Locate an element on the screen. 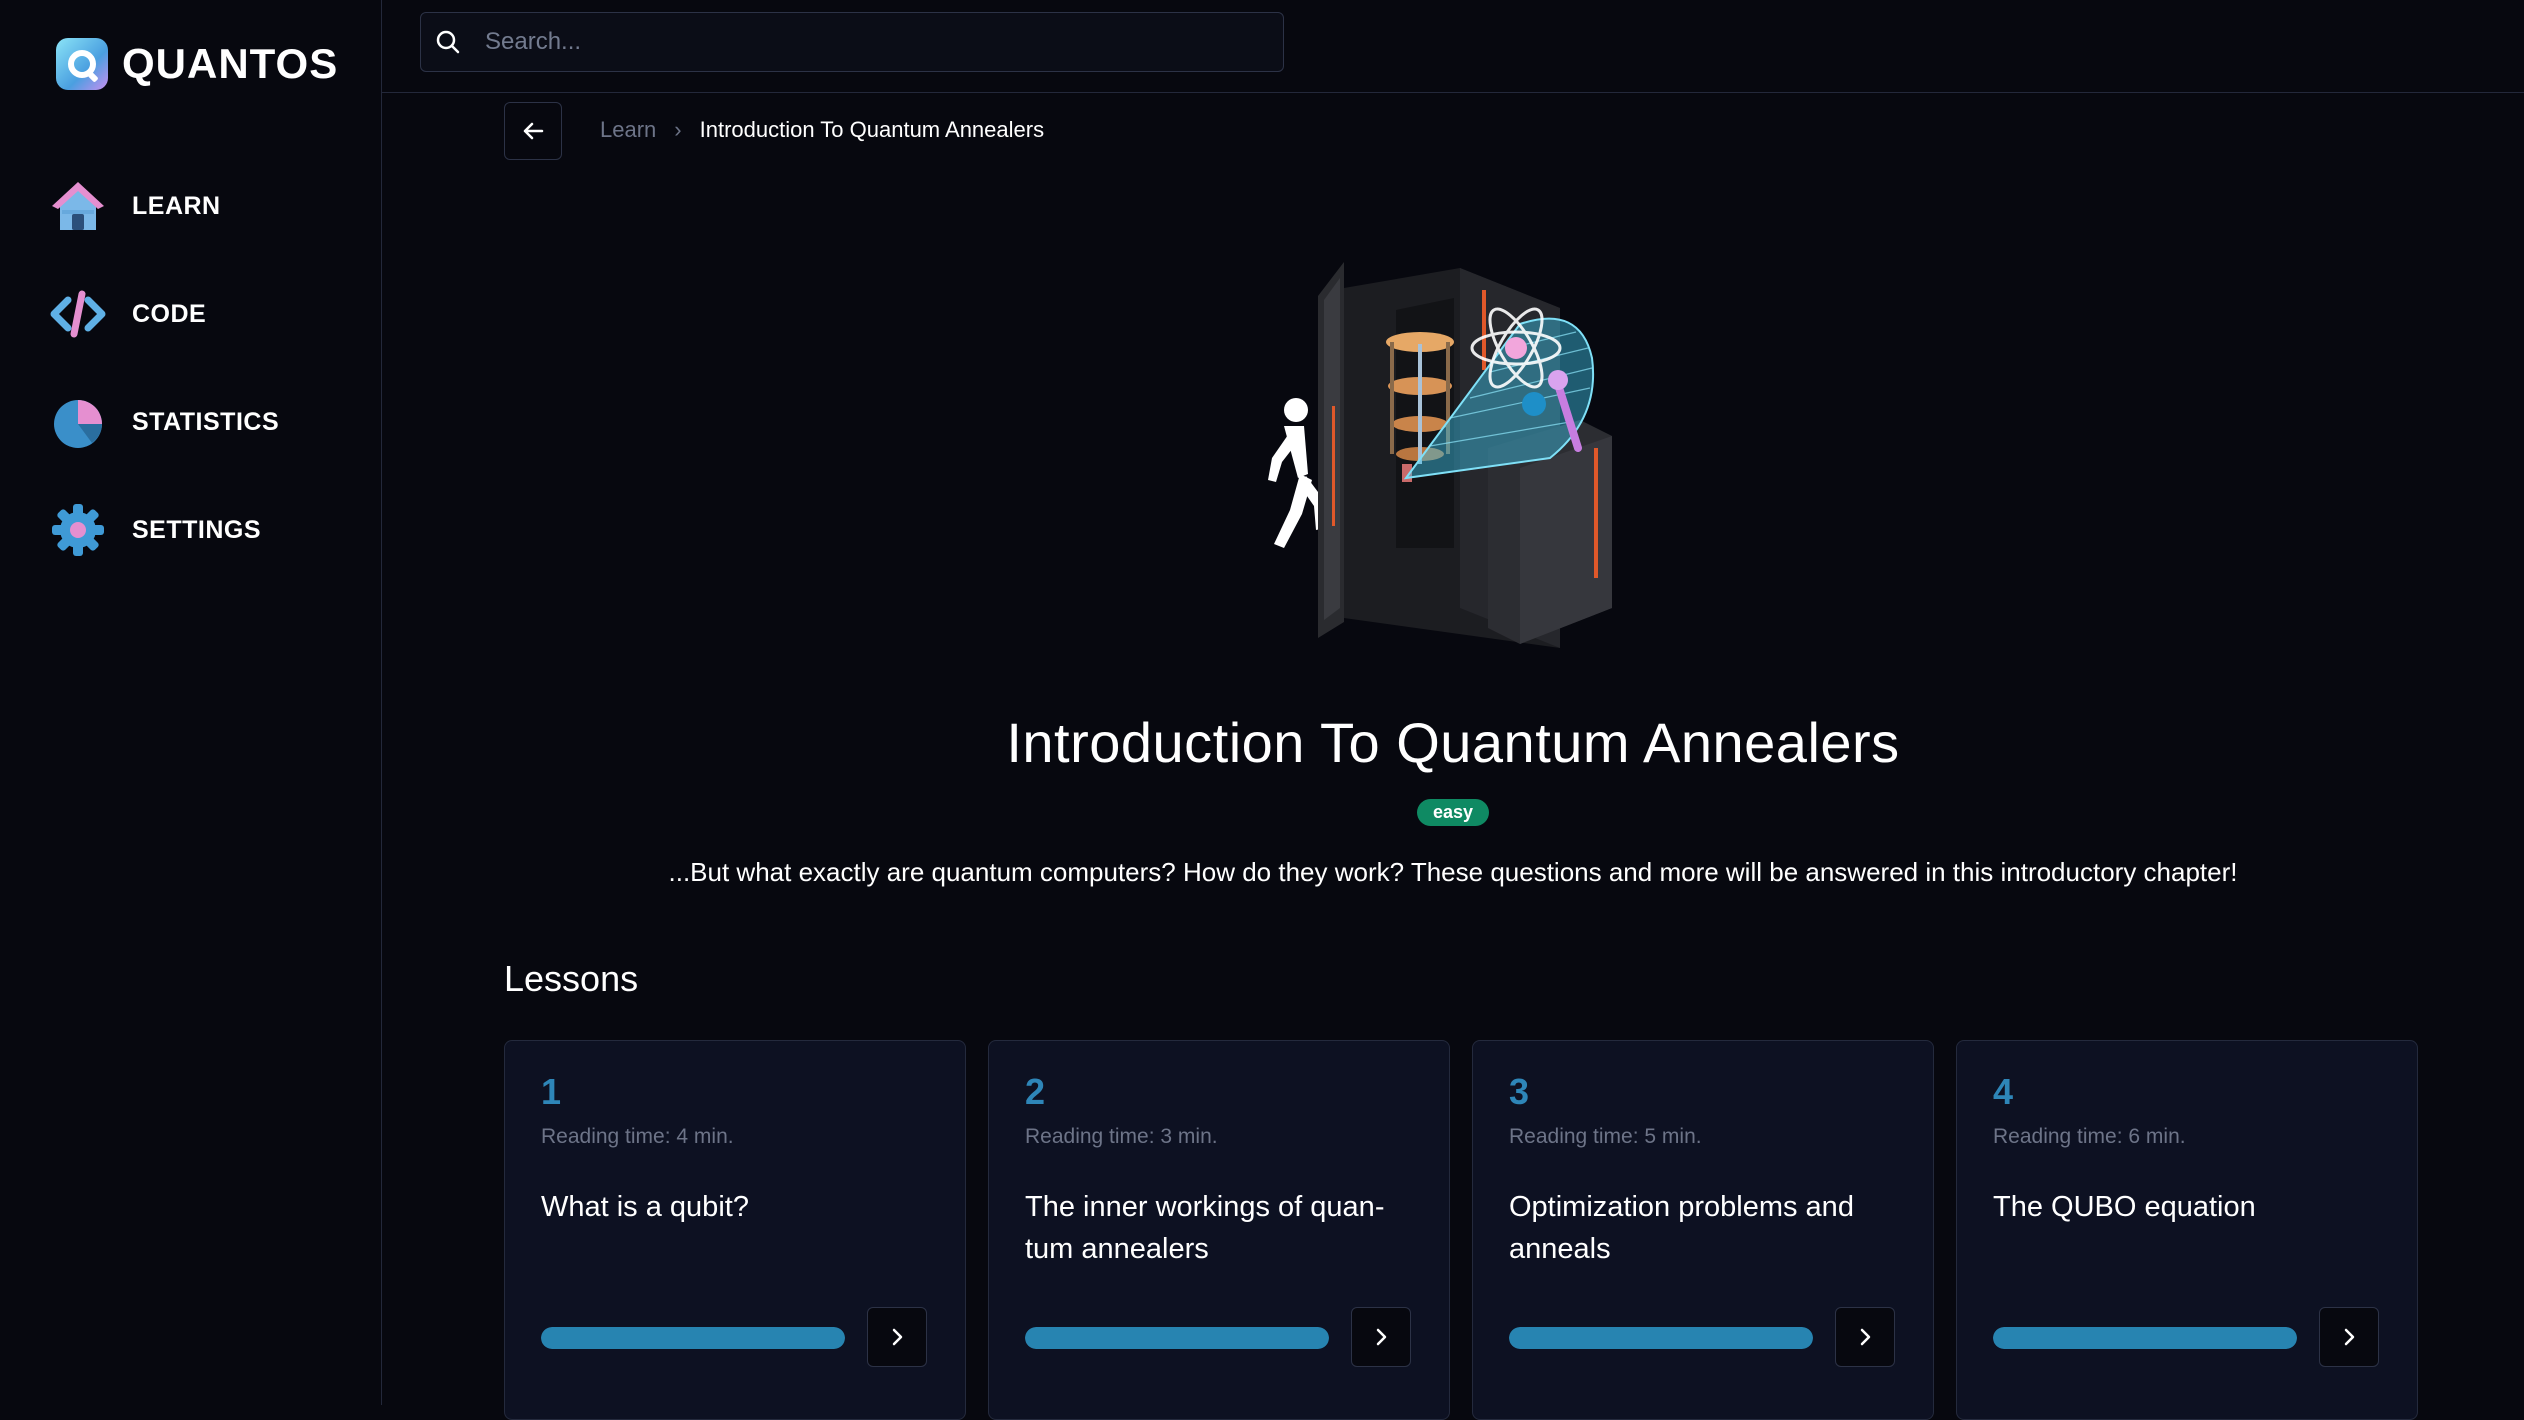 The height and width of the screenshot is (1420, 2524). sidebar-item-label: SETTINGS is located at coordinates (197, 529).